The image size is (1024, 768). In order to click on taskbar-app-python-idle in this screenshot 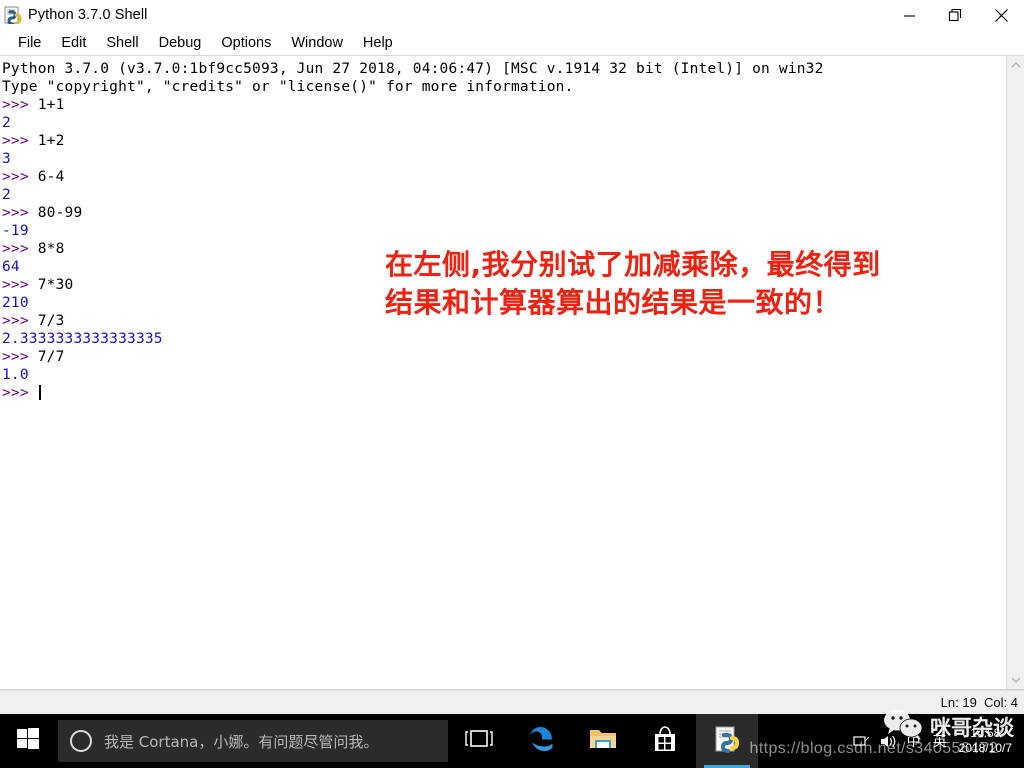, I will do `click(727, 741)`.